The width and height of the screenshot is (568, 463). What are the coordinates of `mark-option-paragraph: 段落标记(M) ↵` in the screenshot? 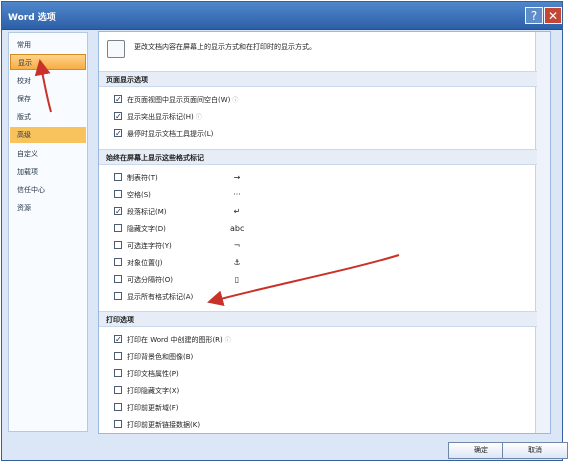 It's located at (177, 212).